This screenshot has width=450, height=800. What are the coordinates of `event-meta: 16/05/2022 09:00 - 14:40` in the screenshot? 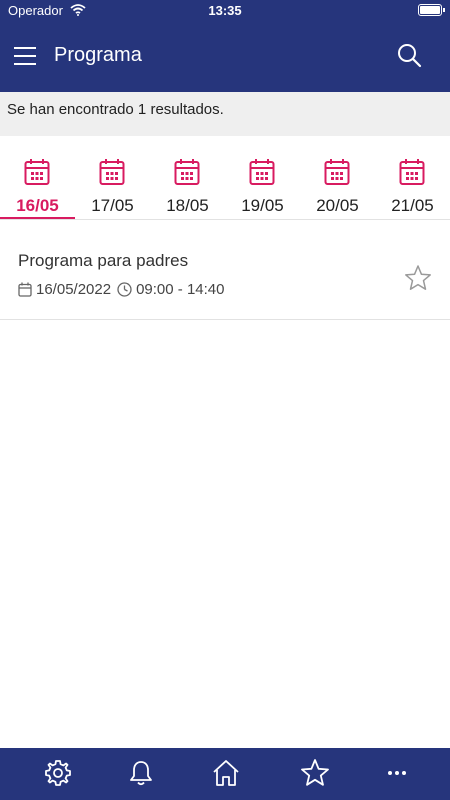 It's located at (121, 289).